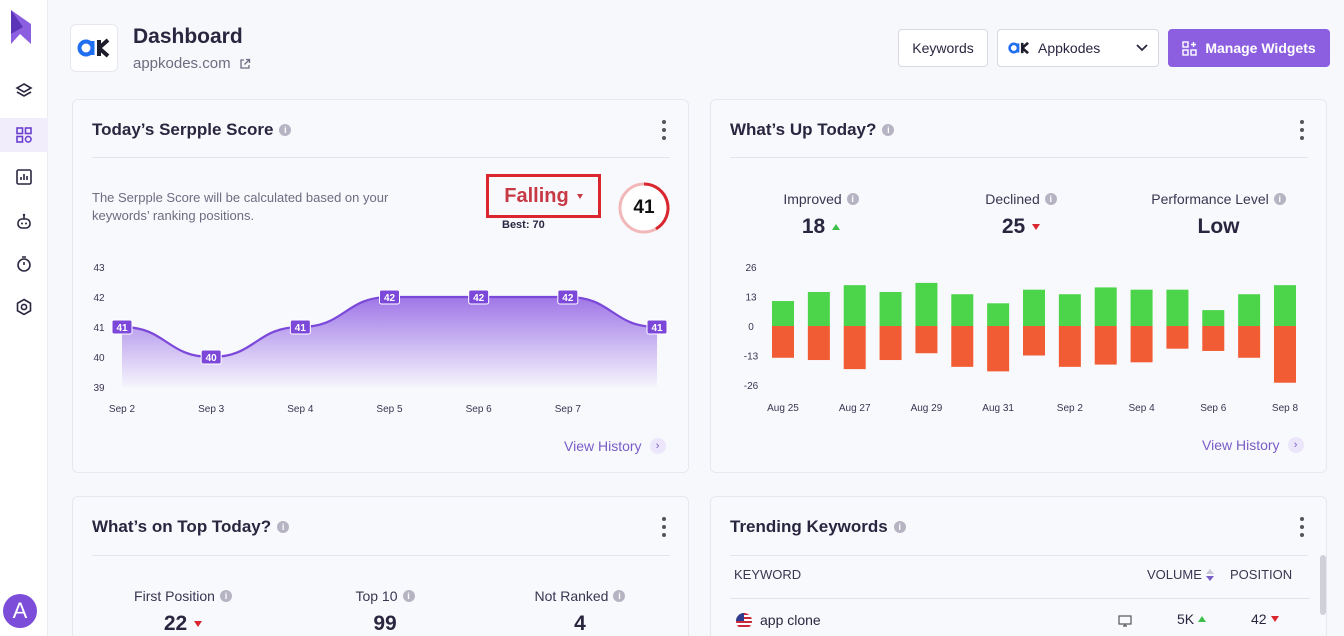  I want to click on widgets-icon, so click(1190, 48).